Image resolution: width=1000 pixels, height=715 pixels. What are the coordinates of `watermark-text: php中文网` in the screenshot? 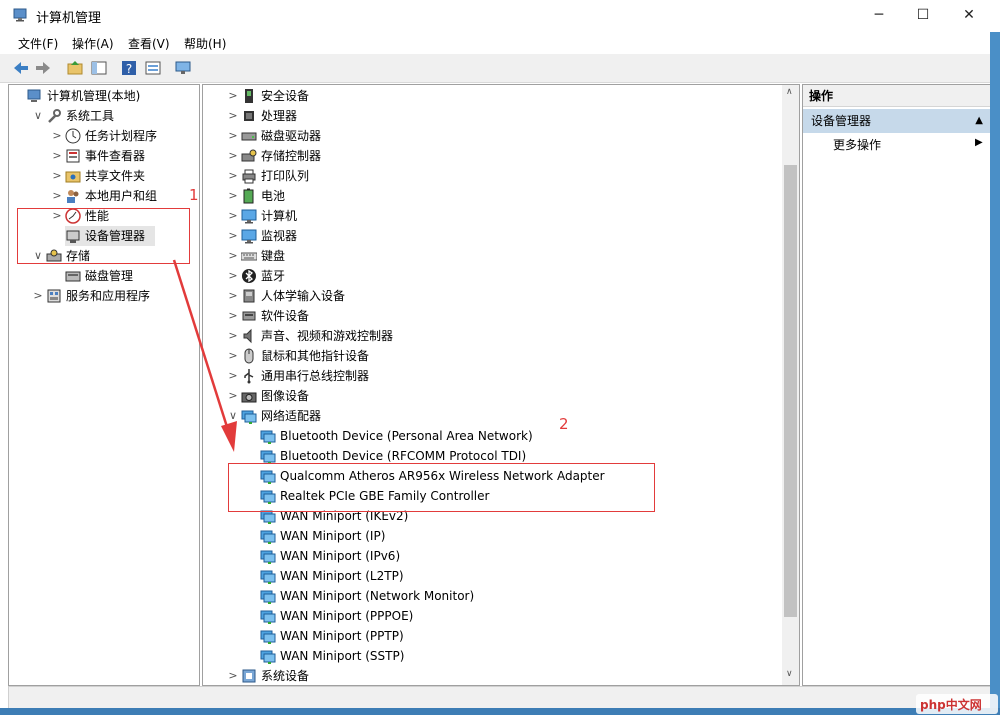 It's located at (951, 705).